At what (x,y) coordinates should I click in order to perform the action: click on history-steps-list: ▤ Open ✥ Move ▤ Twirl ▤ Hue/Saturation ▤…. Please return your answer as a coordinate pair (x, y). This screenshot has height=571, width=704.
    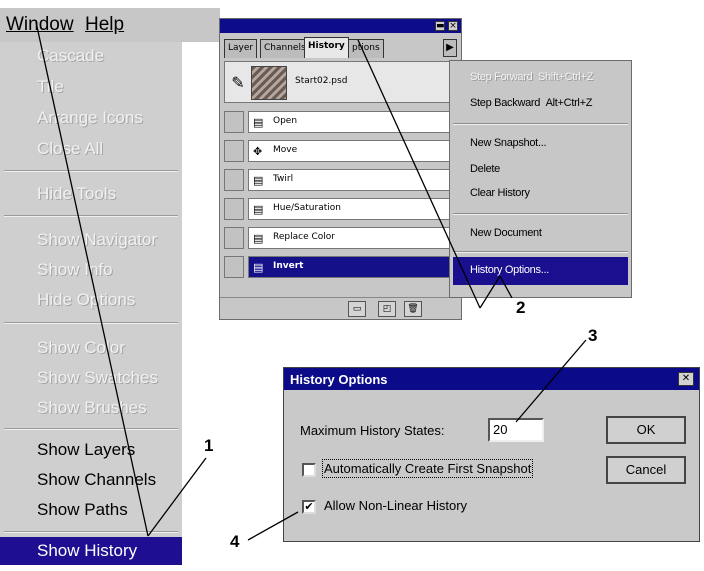
    Looking at the image, I should click on (337, 196).